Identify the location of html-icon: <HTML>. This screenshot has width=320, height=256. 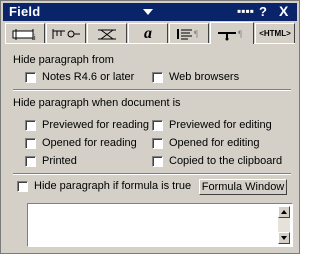
(275, 33).